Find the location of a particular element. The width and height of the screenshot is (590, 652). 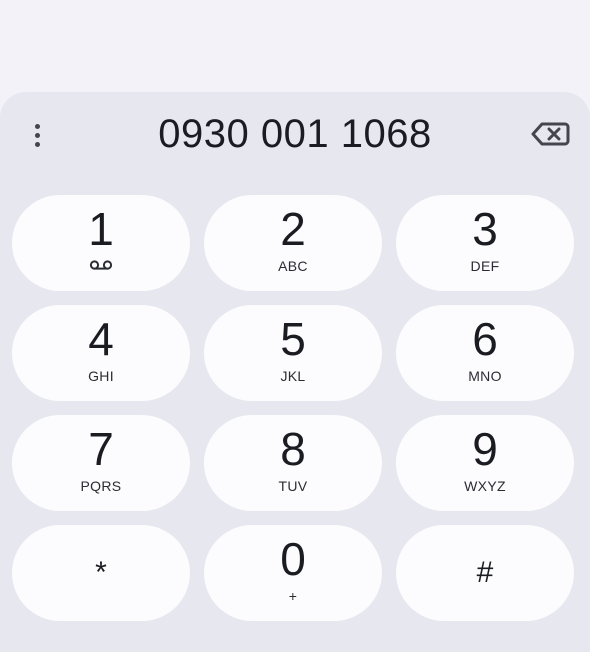

key-digit: 2 is located at coordinates (293, 229).